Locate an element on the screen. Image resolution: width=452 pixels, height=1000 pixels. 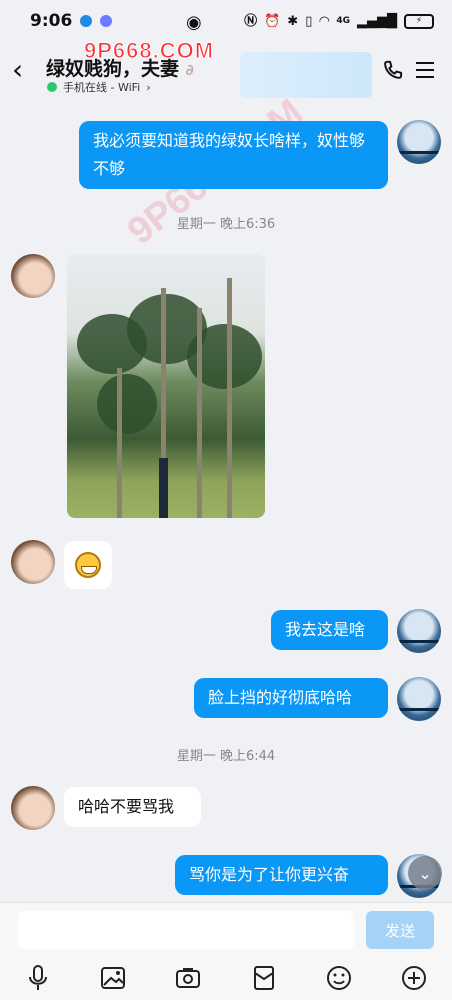
image-icon is located at coordinates (113, 978).